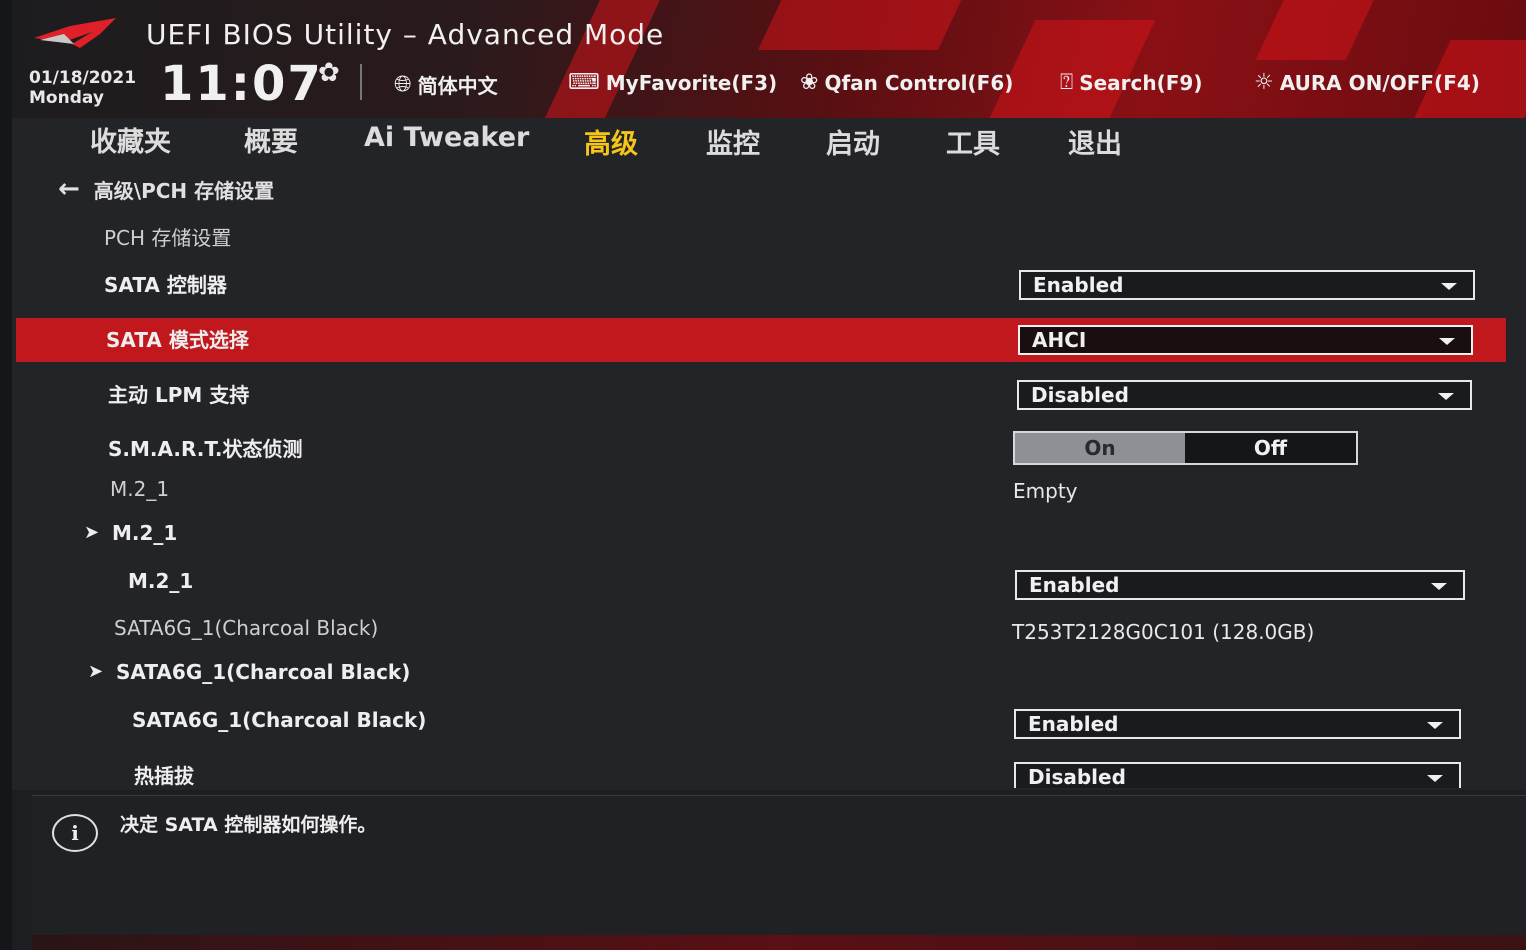 The height and width of the screenshot is (950, 1526). Describe the element at coordinates (1244, 395) in the screenshot. I see `lpm-select: Disabled` at that location.